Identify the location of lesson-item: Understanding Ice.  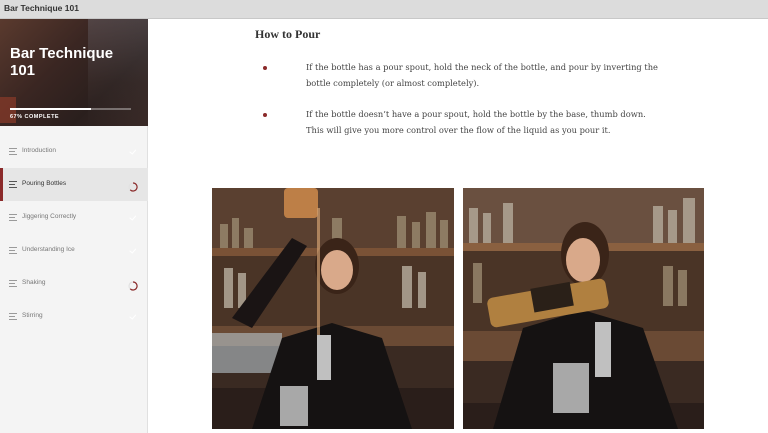
(74, 250).